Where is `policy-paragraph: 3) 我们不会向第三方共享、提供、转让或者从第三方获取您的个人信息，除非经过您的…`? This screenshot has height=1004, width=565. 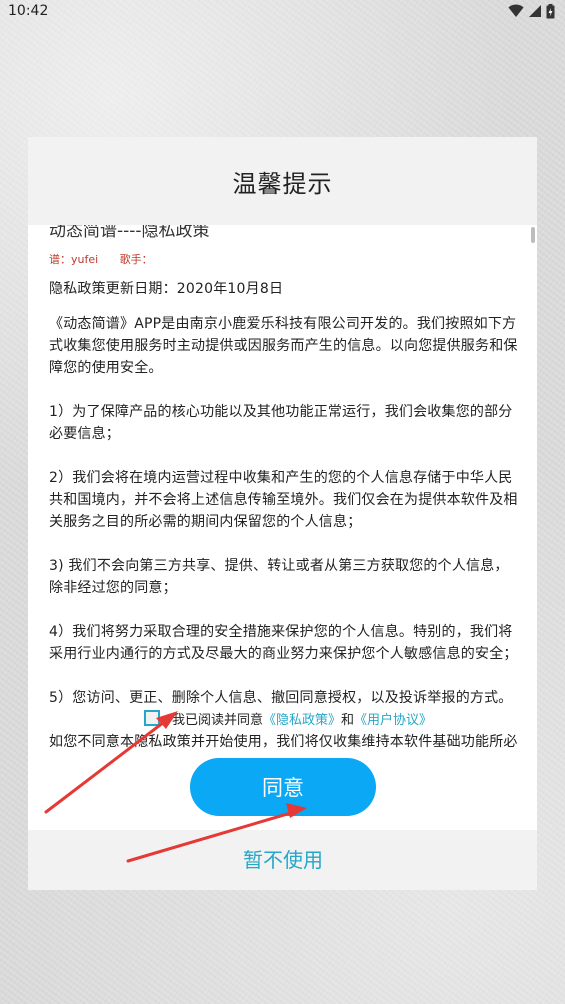 policy-paragraph: 3) 我们不会向第三方共享、提供、转让或者从第三方获取您的个人信息，除非经过您的… is located at coordinates (279, 577).